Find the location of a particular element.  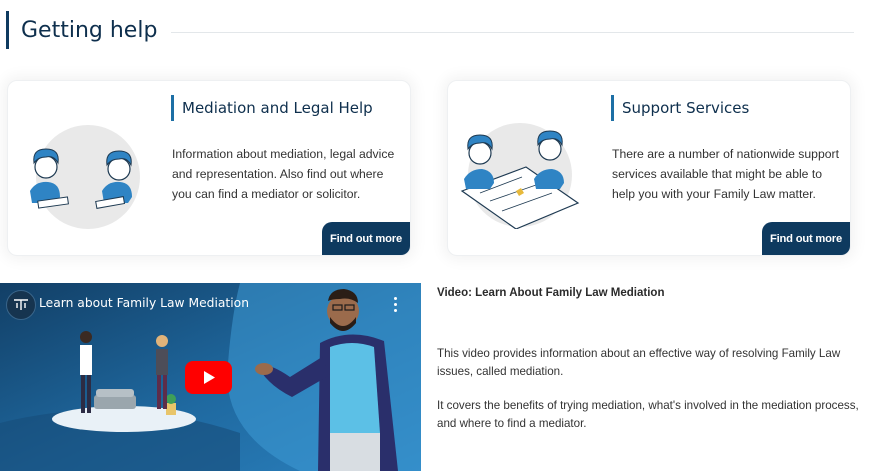

support-illustration-icon is located at coordinates (520, 176).